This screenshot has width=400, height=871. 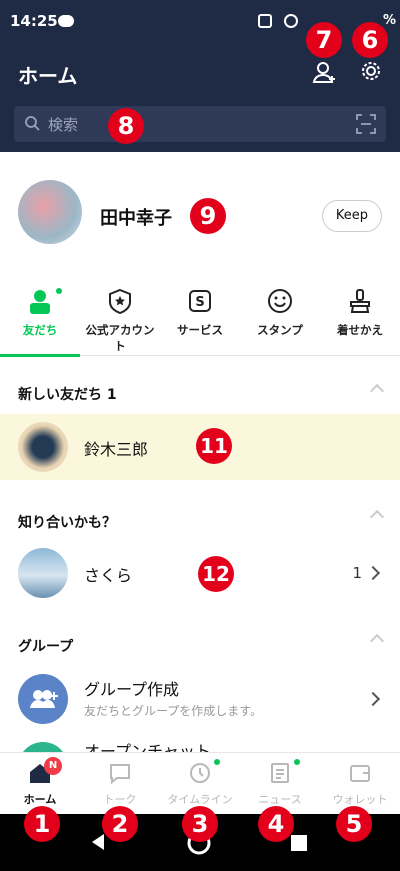 What do you see at coordinates (354, 824) in the screenshot?
I see `annotation-badge: 5` at bounding box center [354, 824].